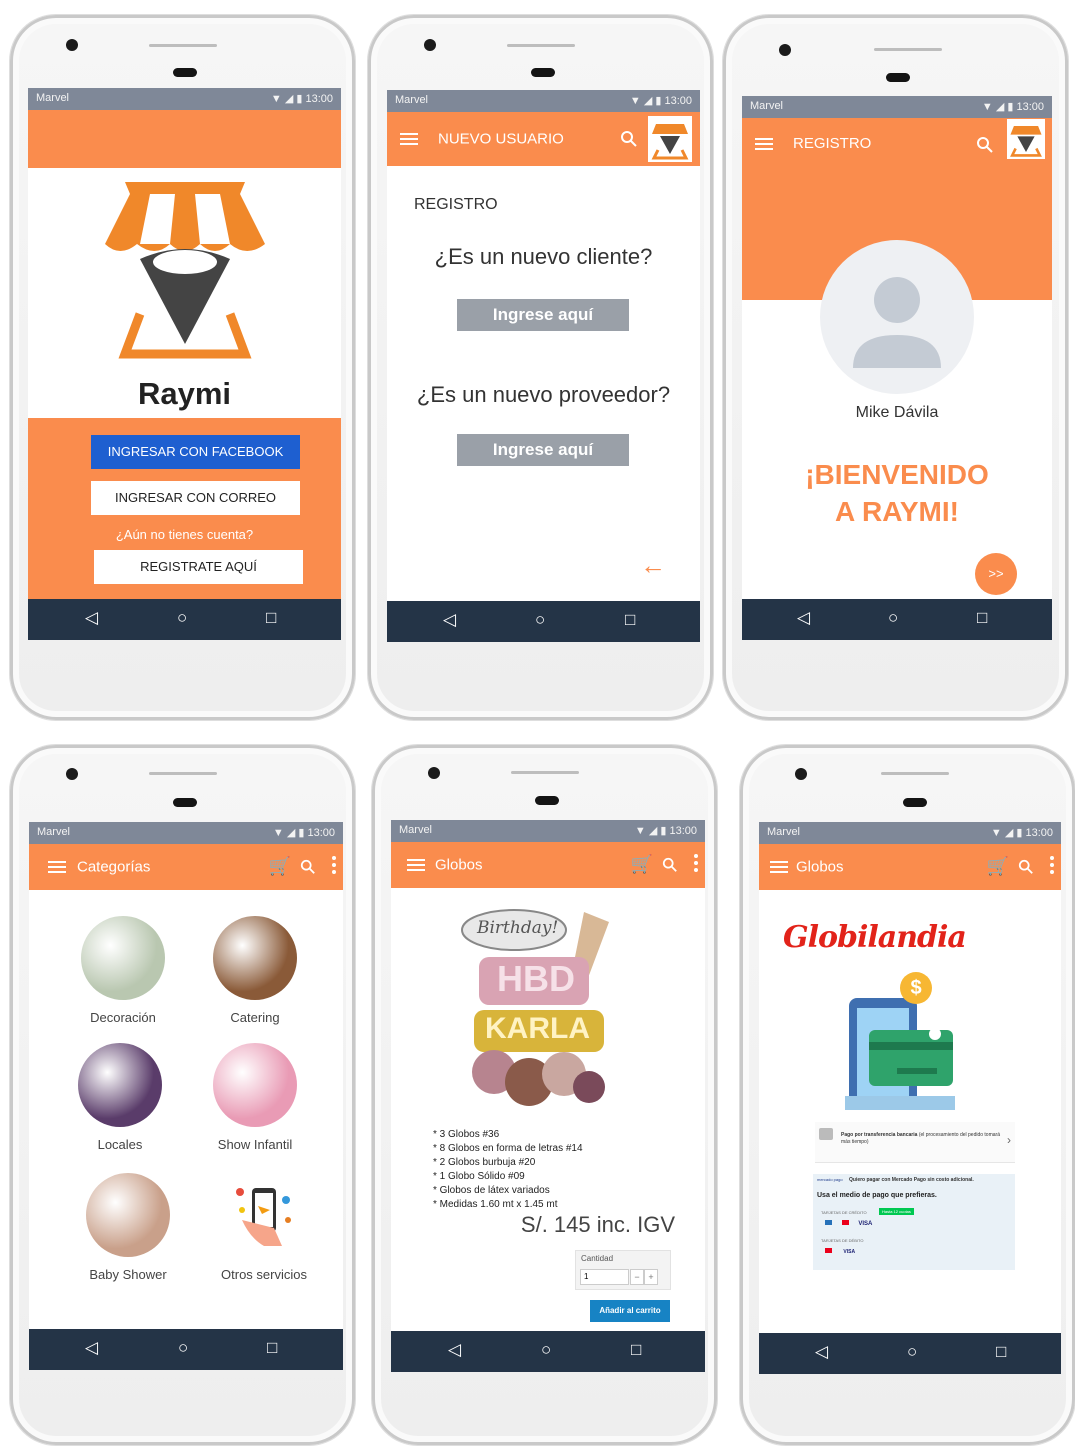  I want to click on category-label: Catering, so click(255, 1017).